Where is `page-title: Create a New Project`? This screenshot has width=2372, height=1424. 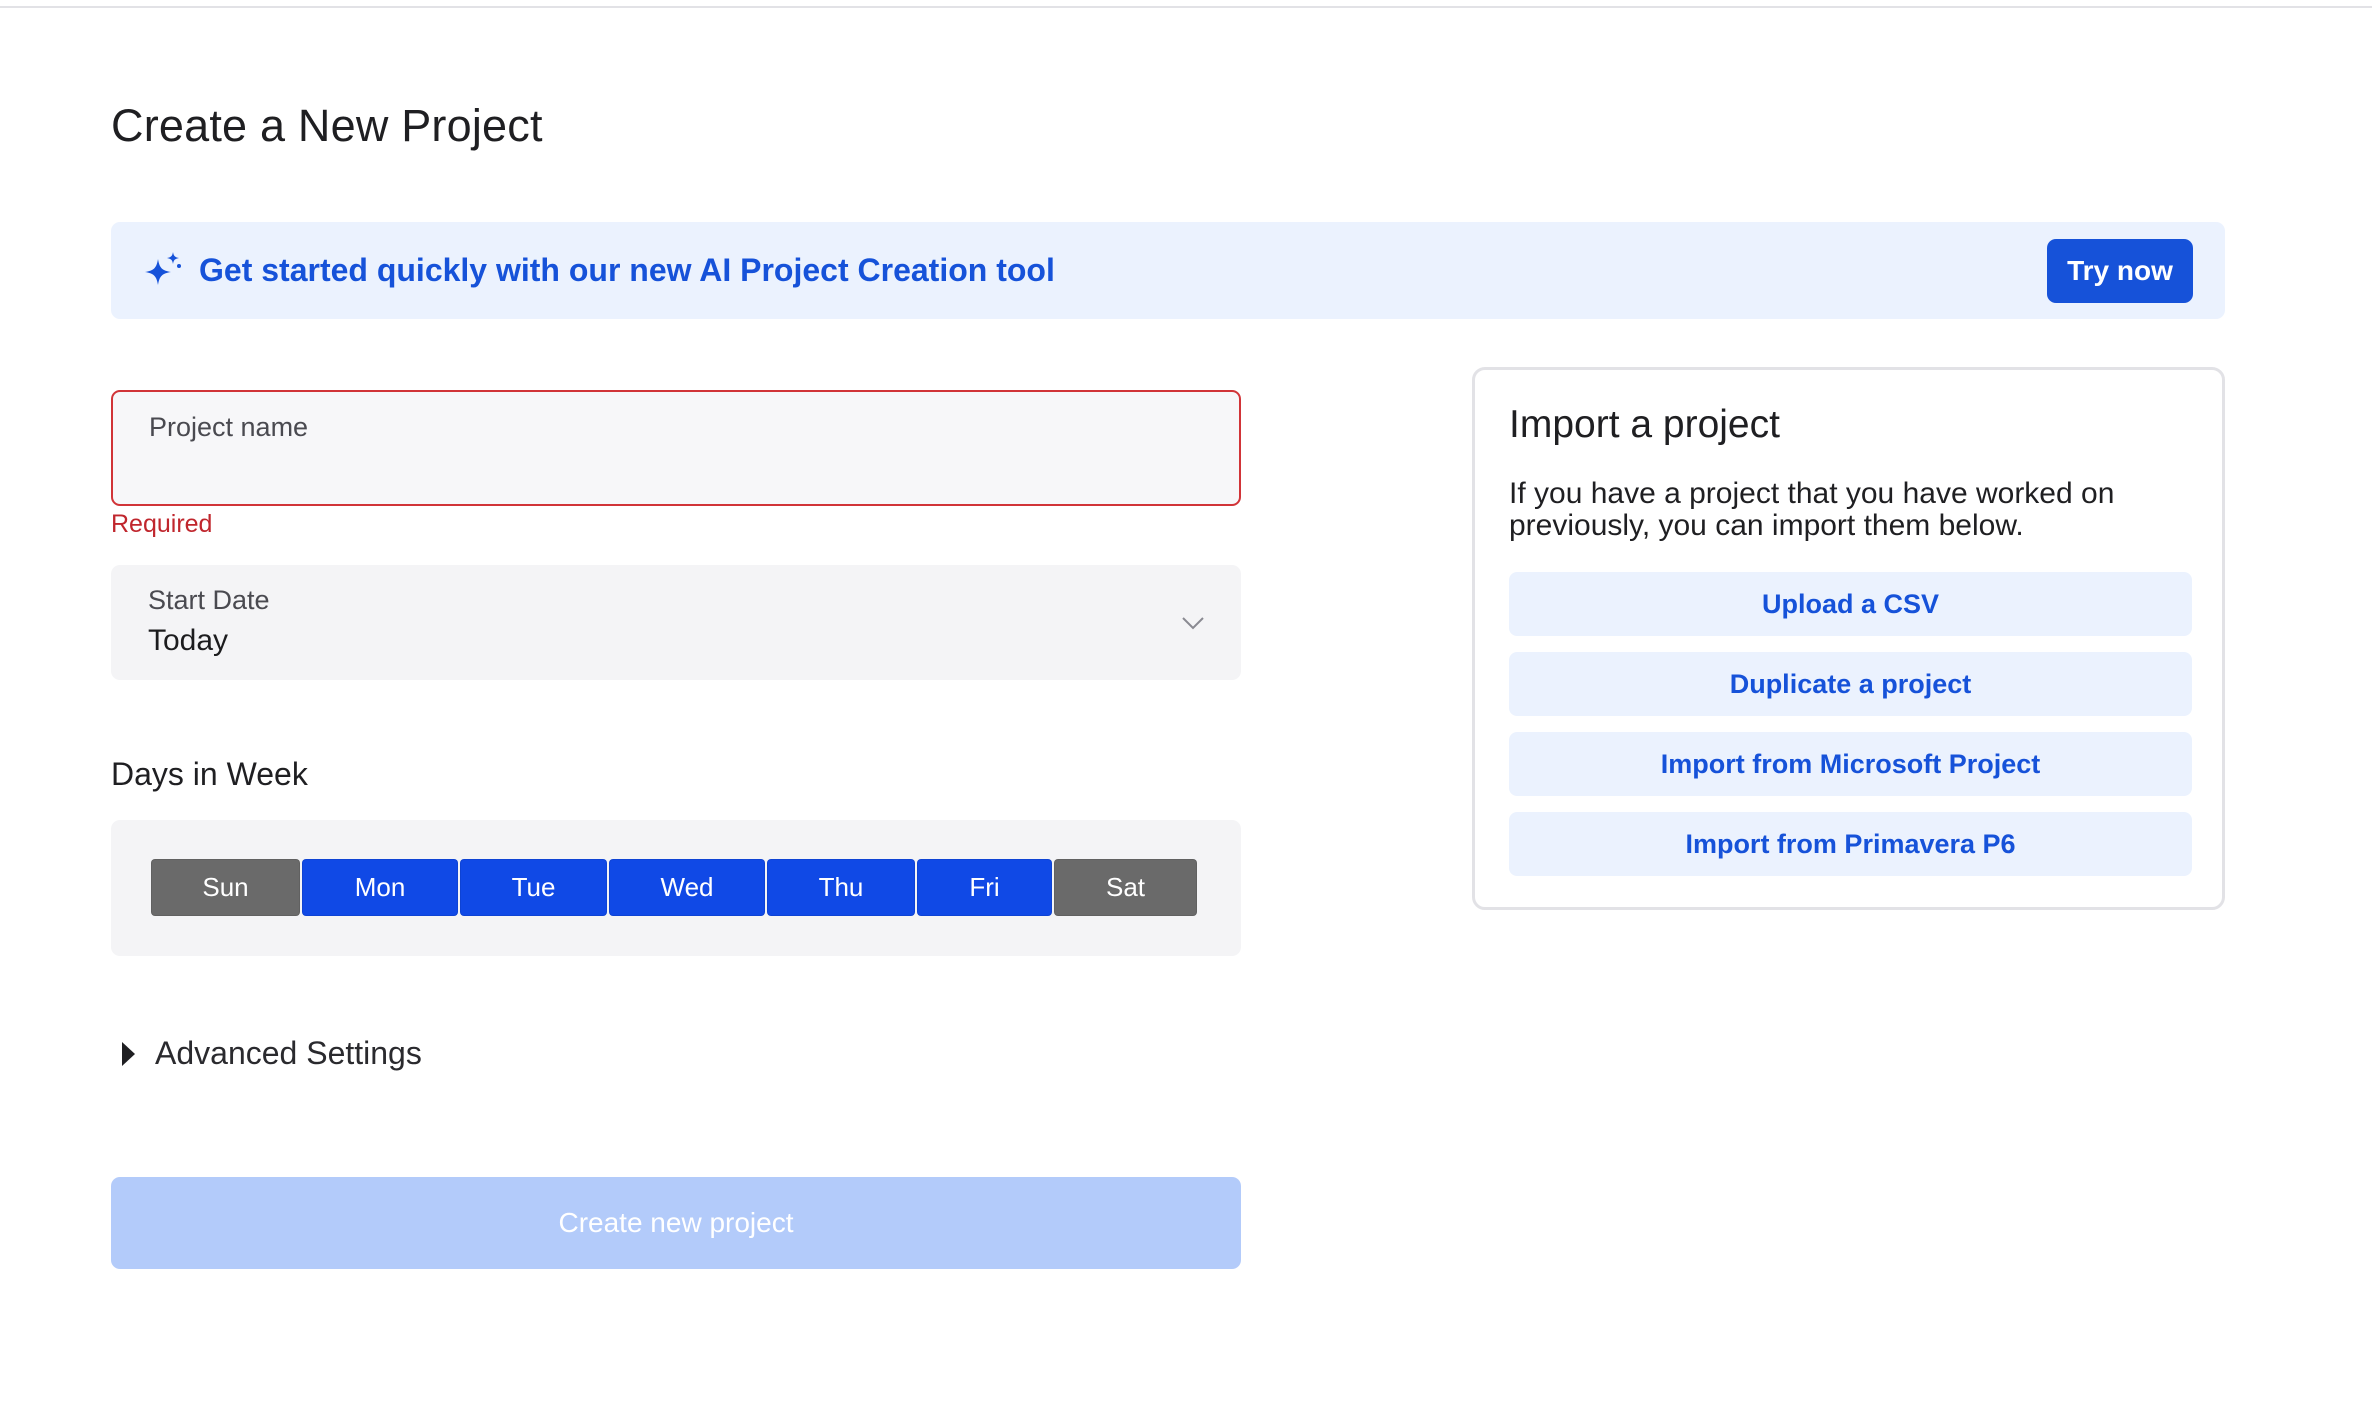 page-title: Create a New Project is located at coordinates (327, 125).